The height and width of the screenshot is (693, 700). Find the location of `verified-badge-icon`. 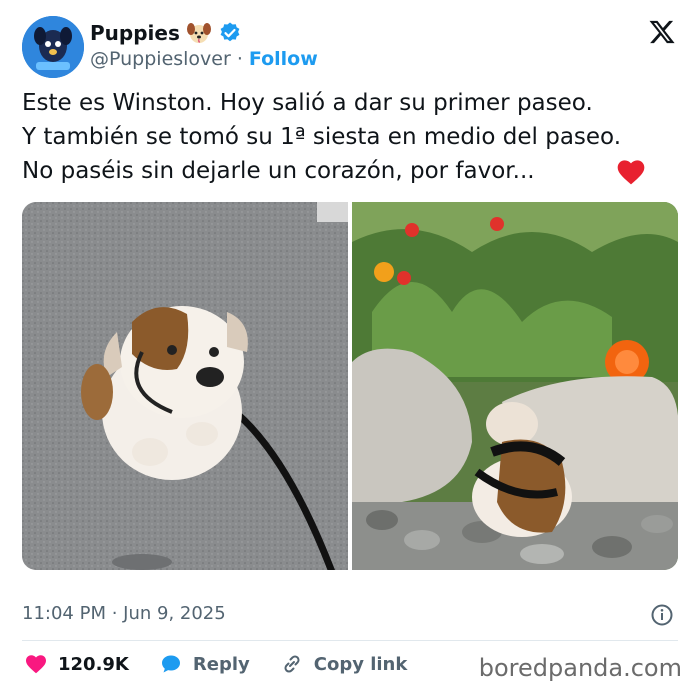

verified-badge-icon is located at coordinates (230, 32).